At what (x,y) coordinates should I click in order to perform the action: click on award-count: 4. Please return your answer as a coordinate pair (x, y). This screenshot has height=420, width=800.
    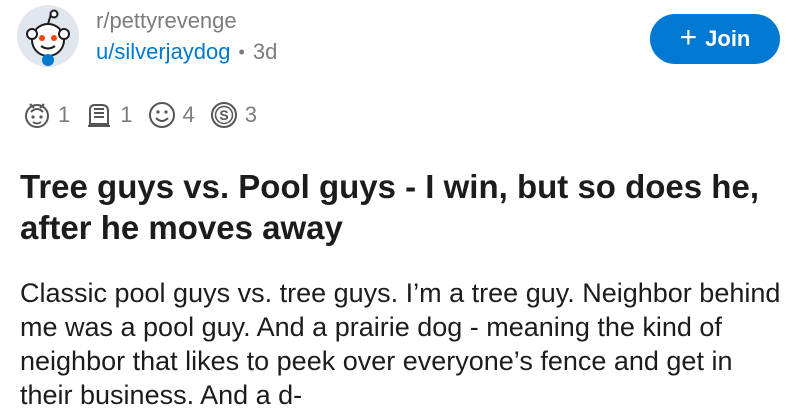
    Looking at the image, I should click on (188, 114).